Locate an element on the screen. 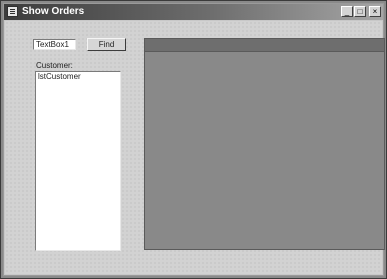  maximize-button: □ is located at coordinates (360, 11).